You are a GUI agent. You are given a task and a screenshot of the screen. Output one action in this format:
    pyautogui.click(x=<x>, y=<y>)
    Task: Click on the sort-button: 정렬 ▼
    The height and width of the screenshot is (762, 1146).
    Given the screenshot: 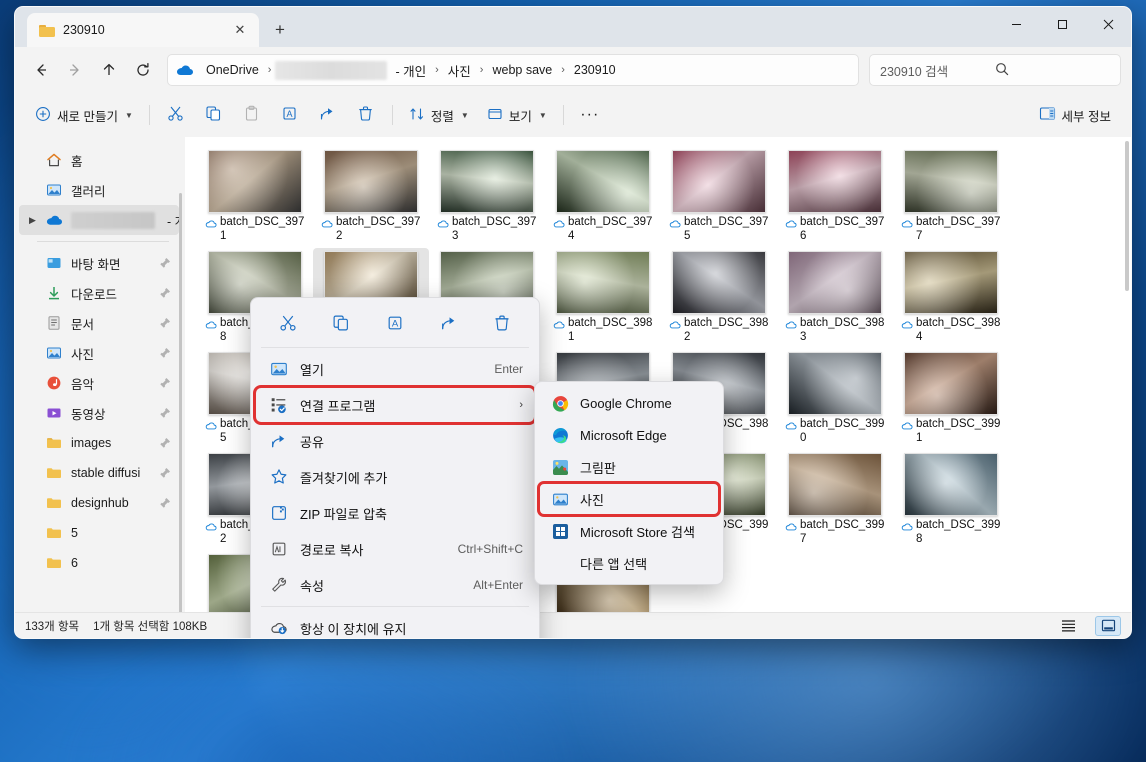 What is the action you would take?
    pyautogui.click(x=439, y=115)
    